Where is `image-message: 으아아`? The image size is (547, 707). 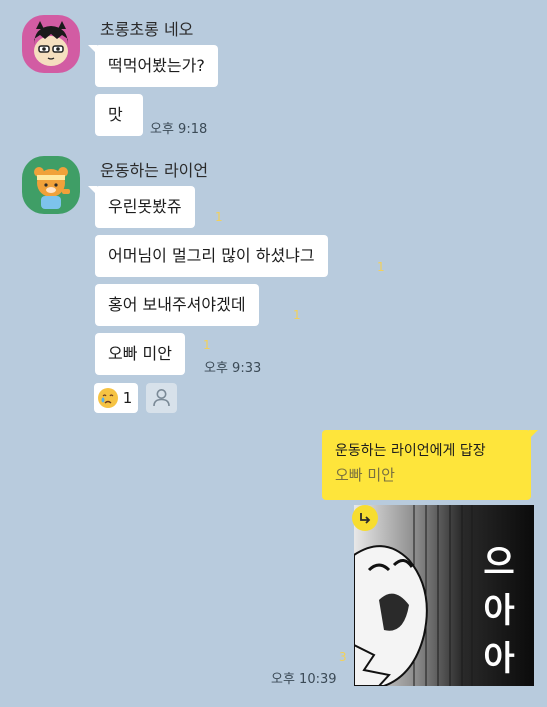 image-message: 으아아 is located at coordinates (444, 595).